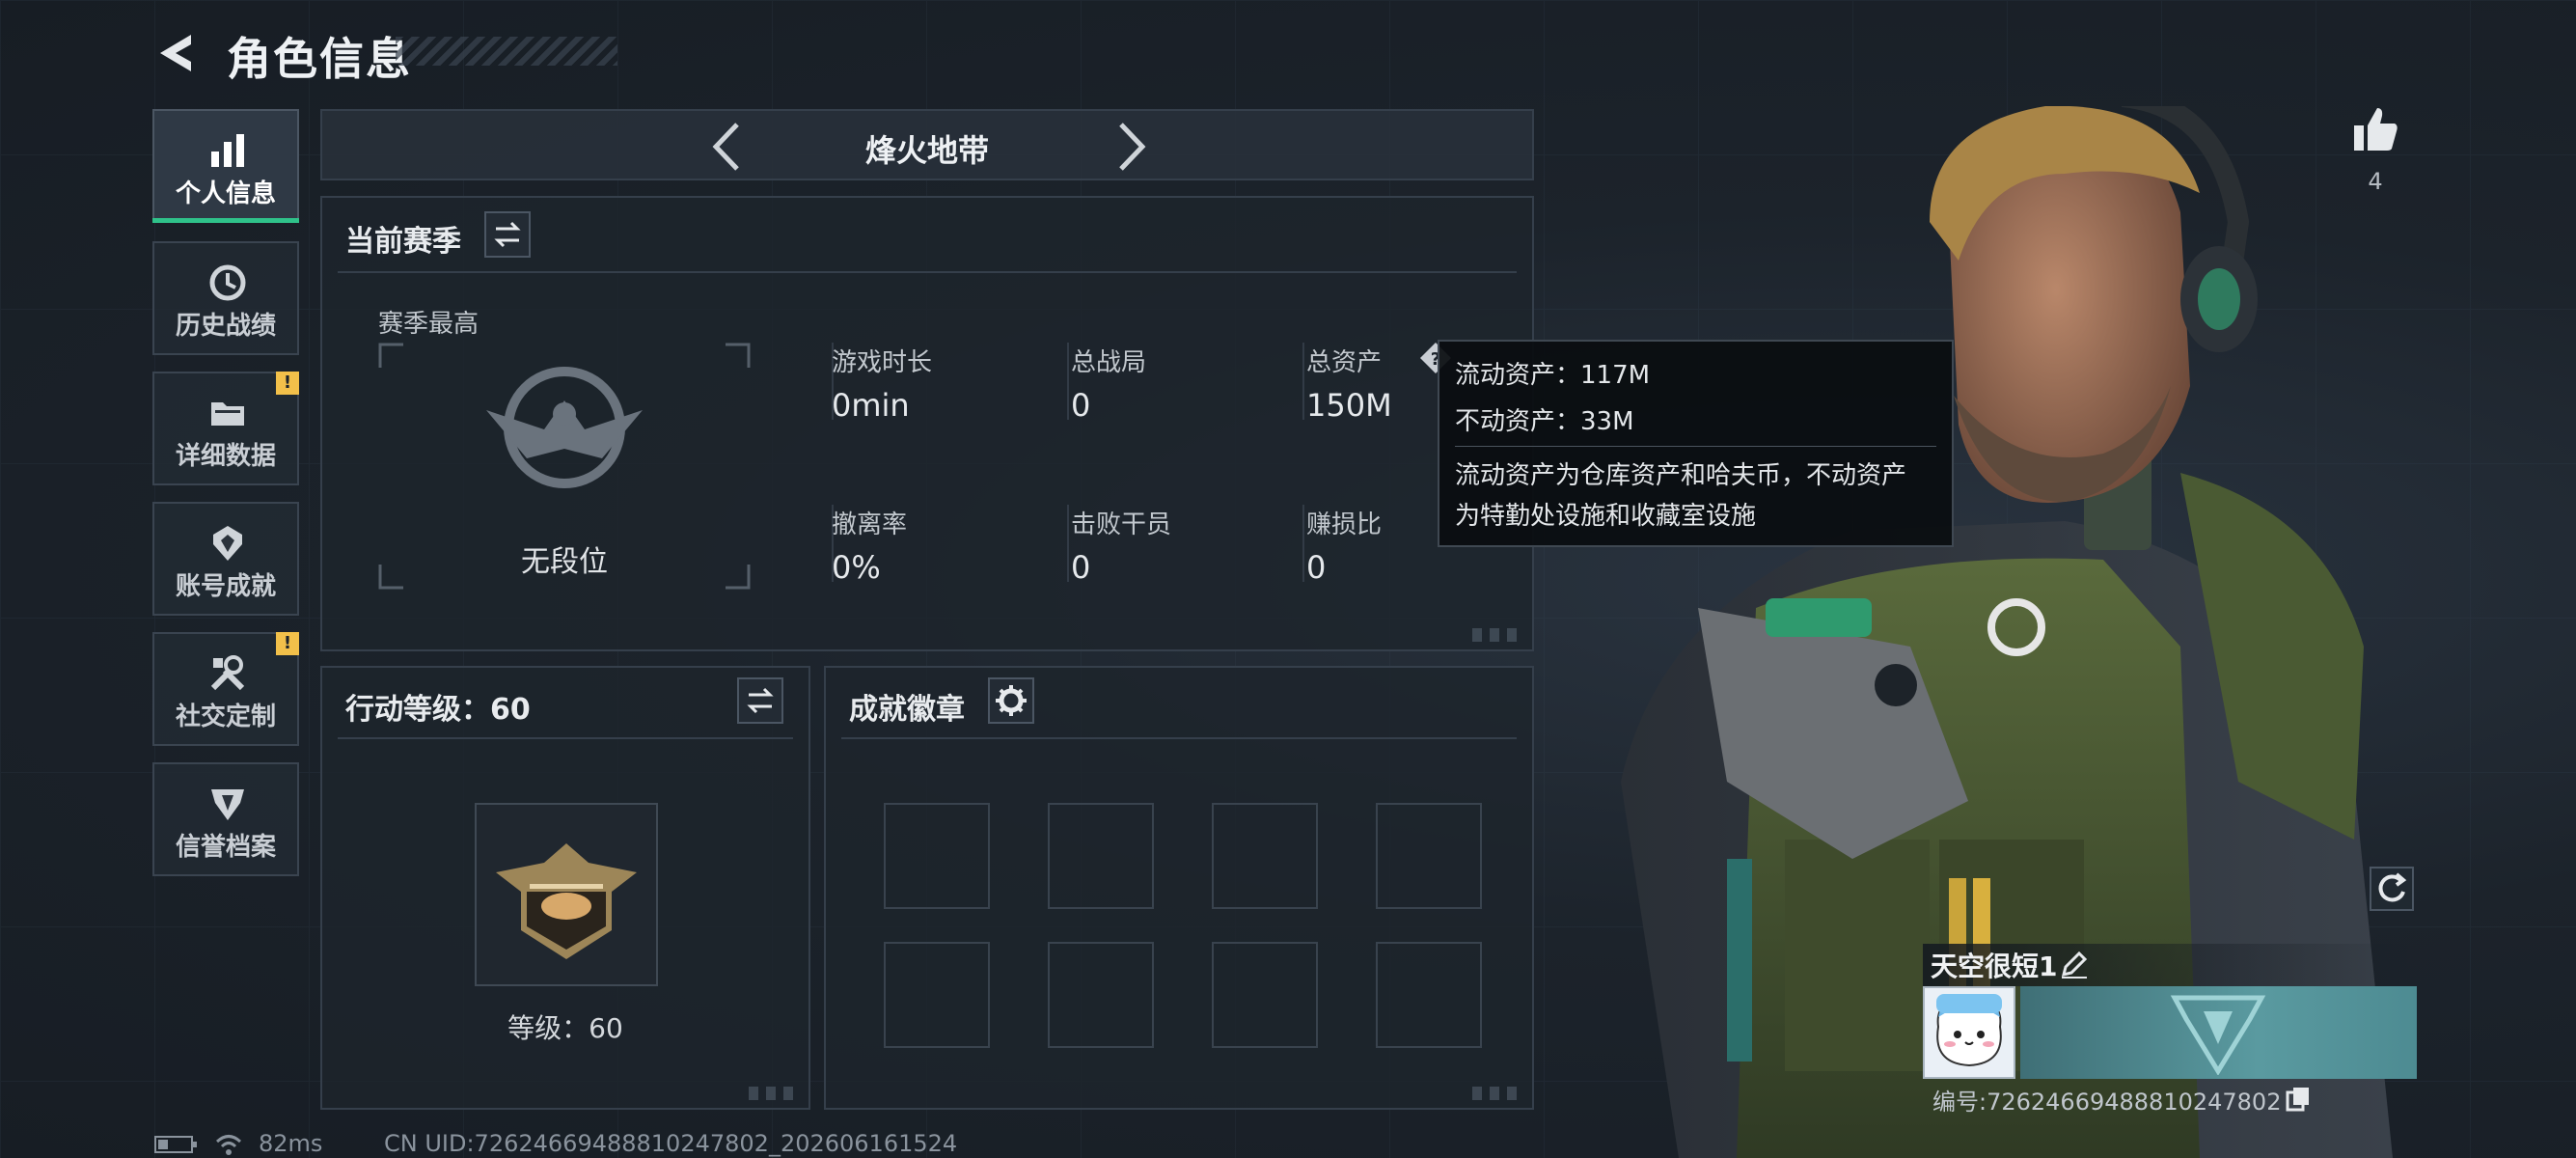 The width and height of the screenshot is (2576, 1158). I want to click on stat-value: 0%, so click(857, 567).